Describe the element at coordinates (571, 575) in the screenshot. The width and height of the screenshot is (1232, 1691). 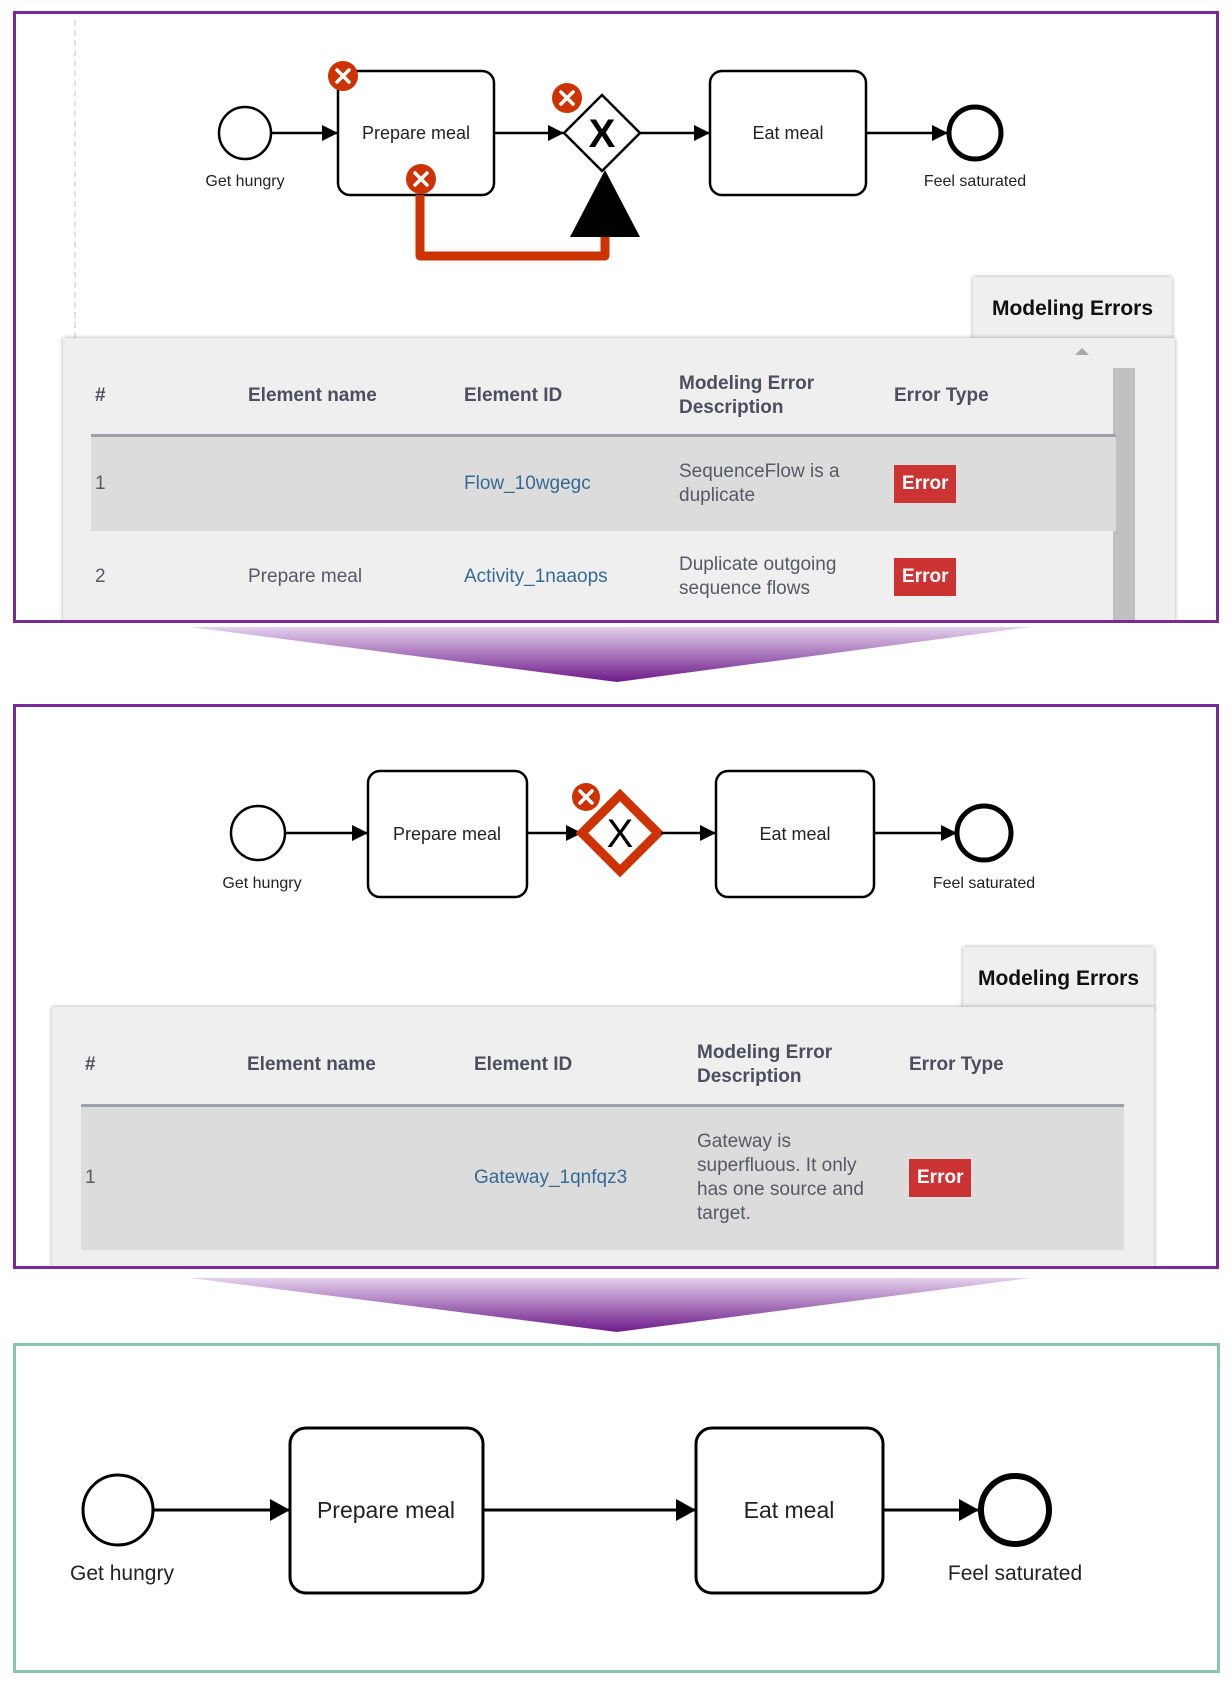
I see `cell-element-id: Activity_1naaops` at that location.